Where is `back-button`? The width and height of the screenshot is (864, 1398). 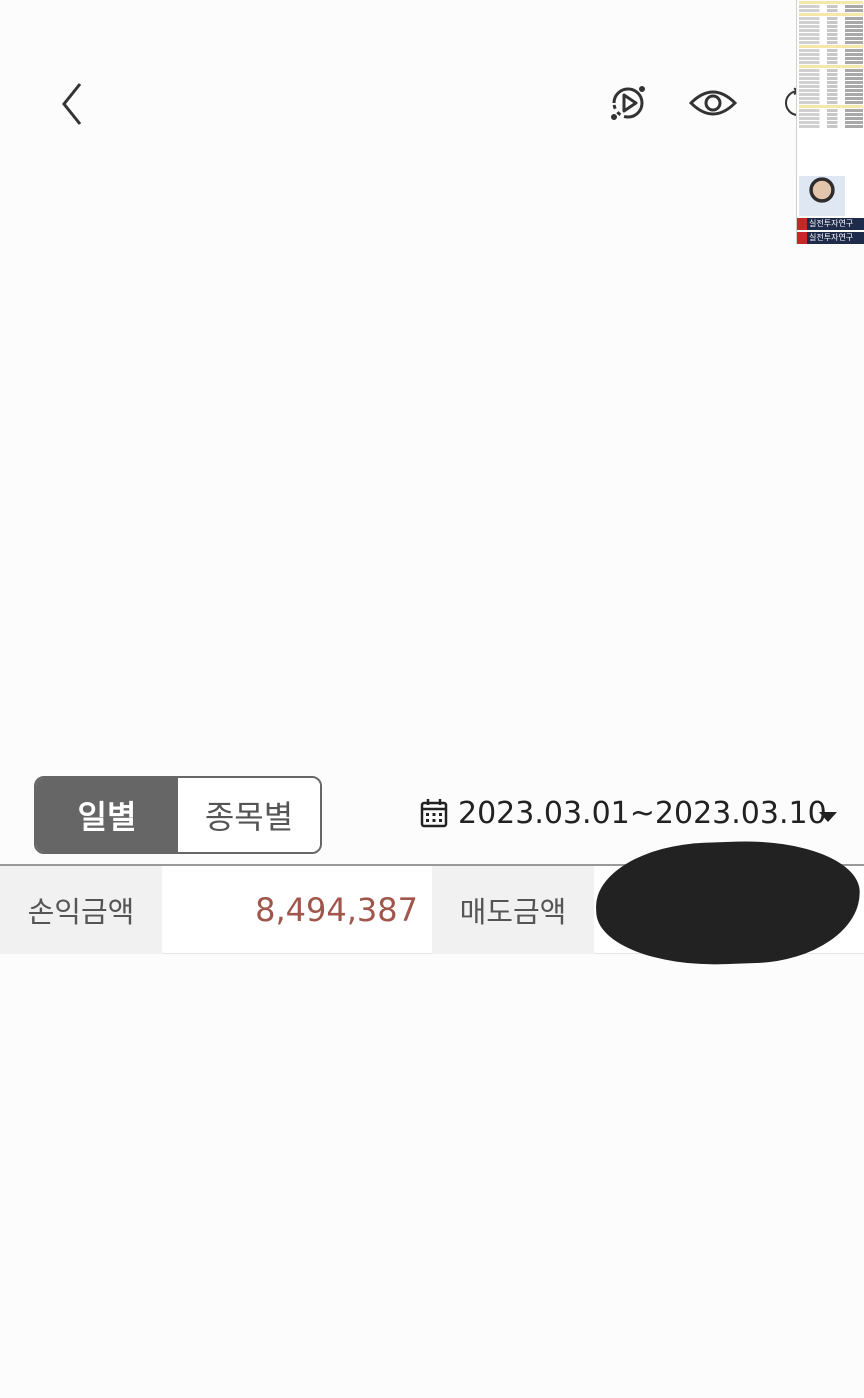 back-button is located at coordinates (70, 104).